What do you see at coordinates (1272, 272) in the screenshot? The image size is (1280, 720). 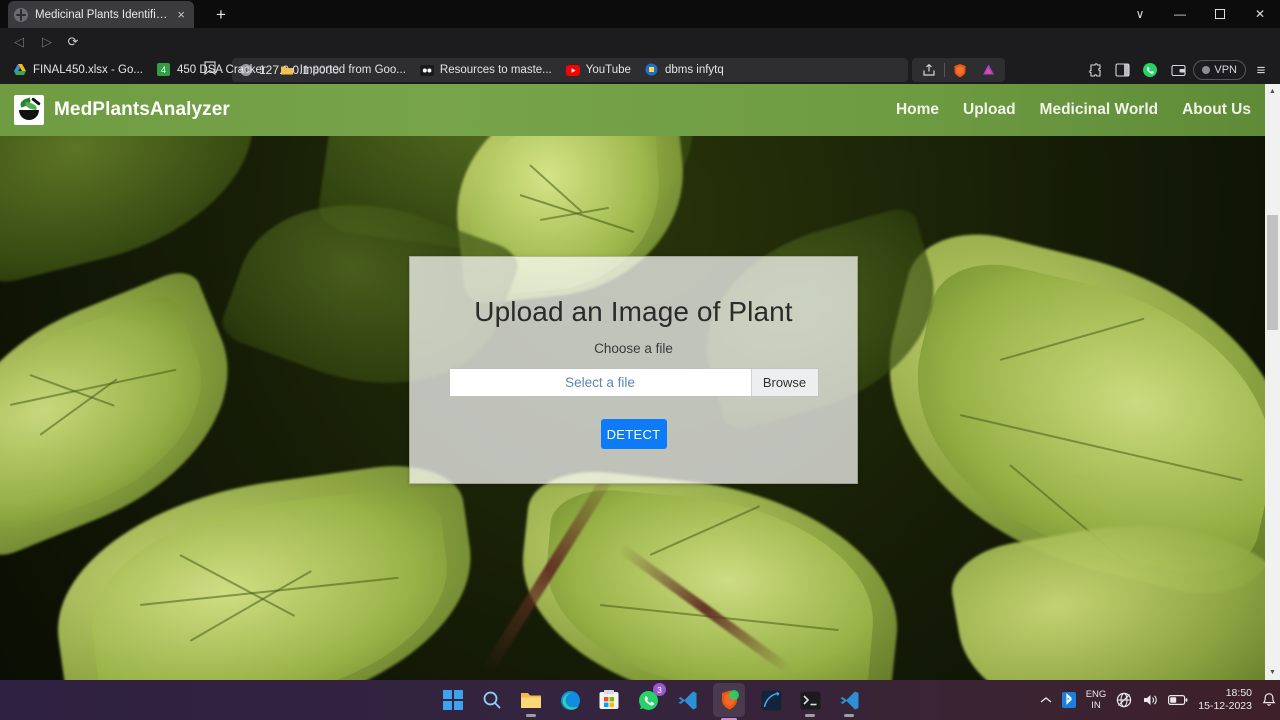 I see `scrollbar-thumb` at bounding box center [1272, 272].